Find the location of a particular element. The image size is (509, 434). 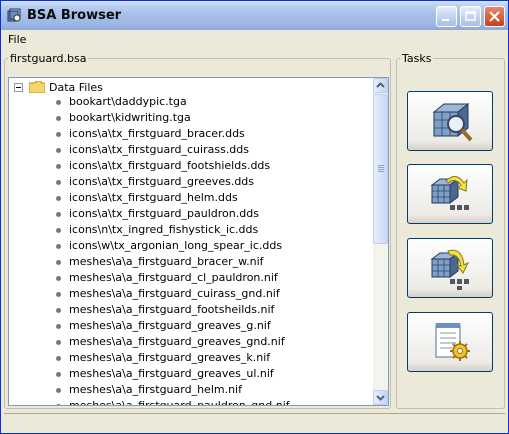

tree-item: meshes\a\a_firstguard_bracer_w.nif is located at coordinates (189, 262).